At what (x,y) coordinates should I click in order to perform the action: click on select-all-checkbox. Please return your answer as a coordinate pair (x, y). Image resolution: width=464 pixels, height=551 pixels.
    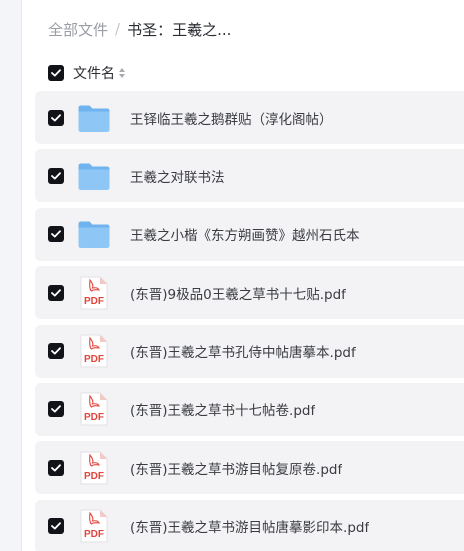
    Looking at the image, I should click on (56, 73).